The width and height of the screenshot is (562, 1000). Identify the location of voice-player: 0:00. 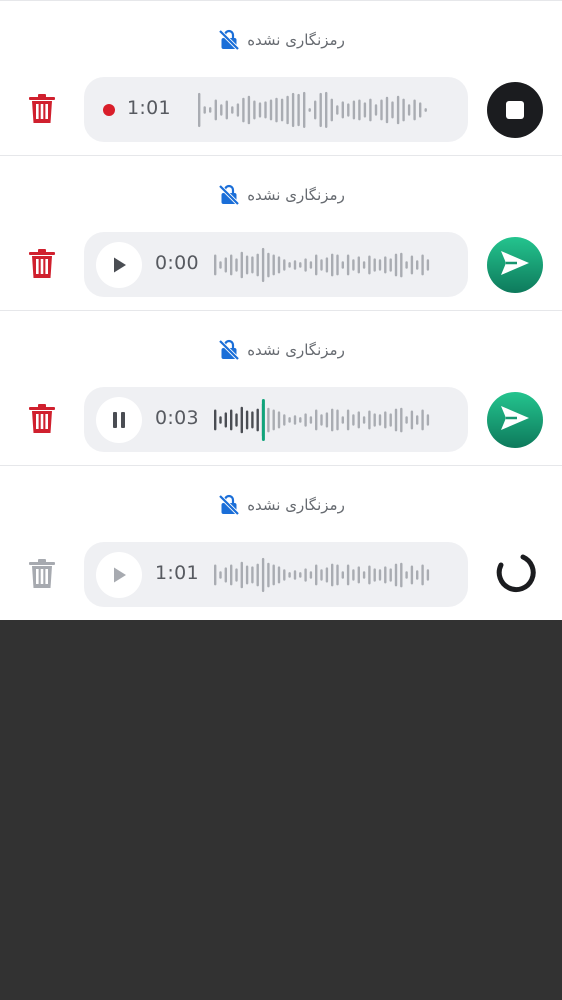
(276, 264).